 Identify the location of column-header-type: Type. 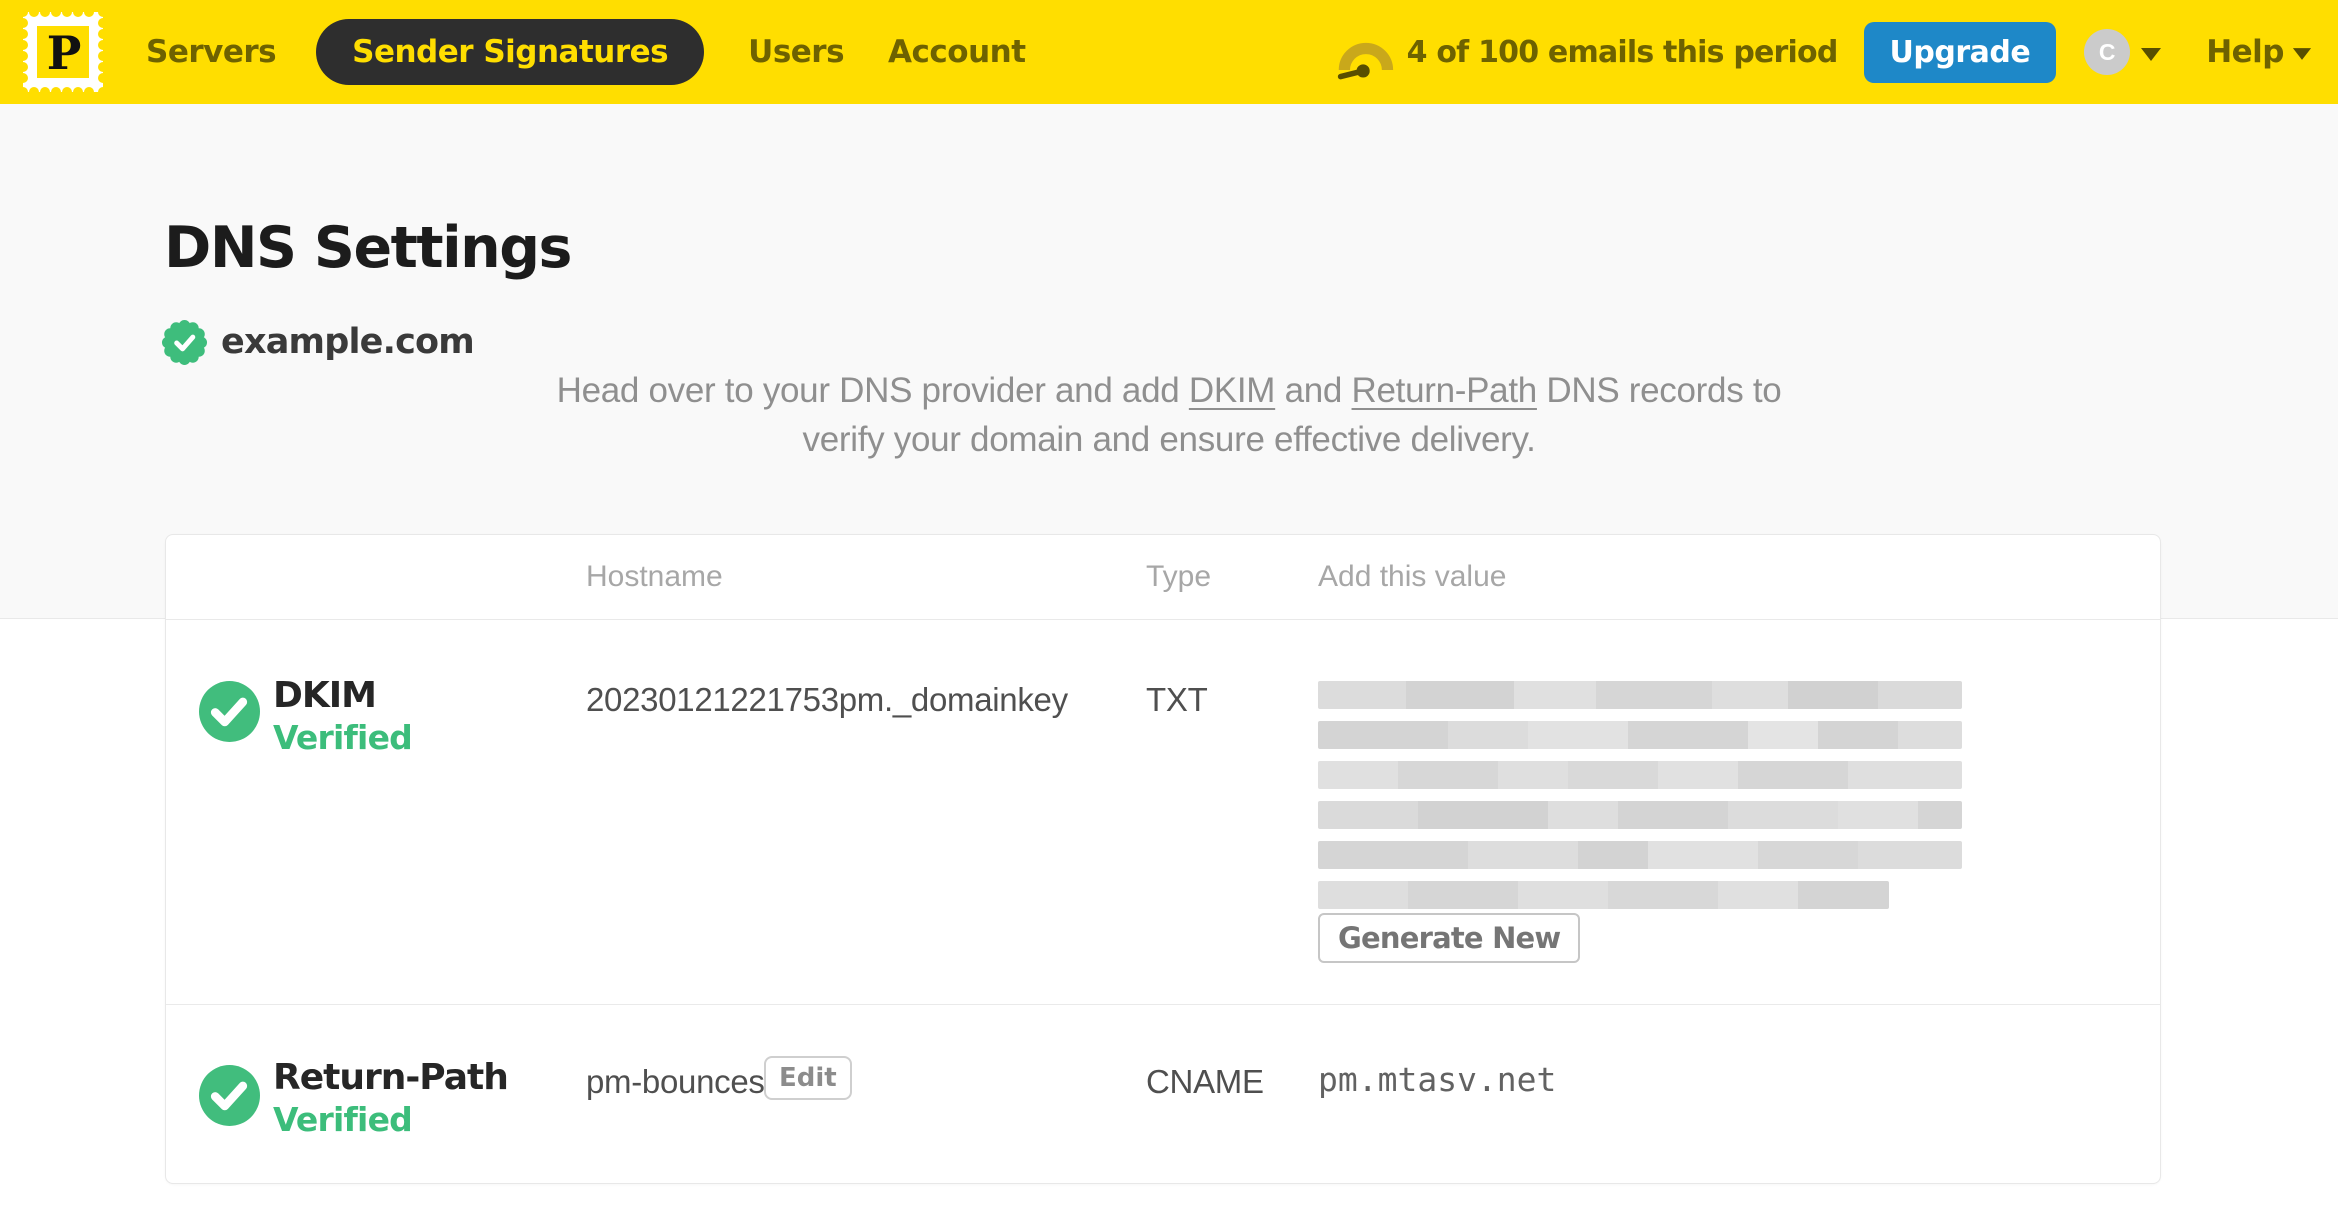
(1179, 576).